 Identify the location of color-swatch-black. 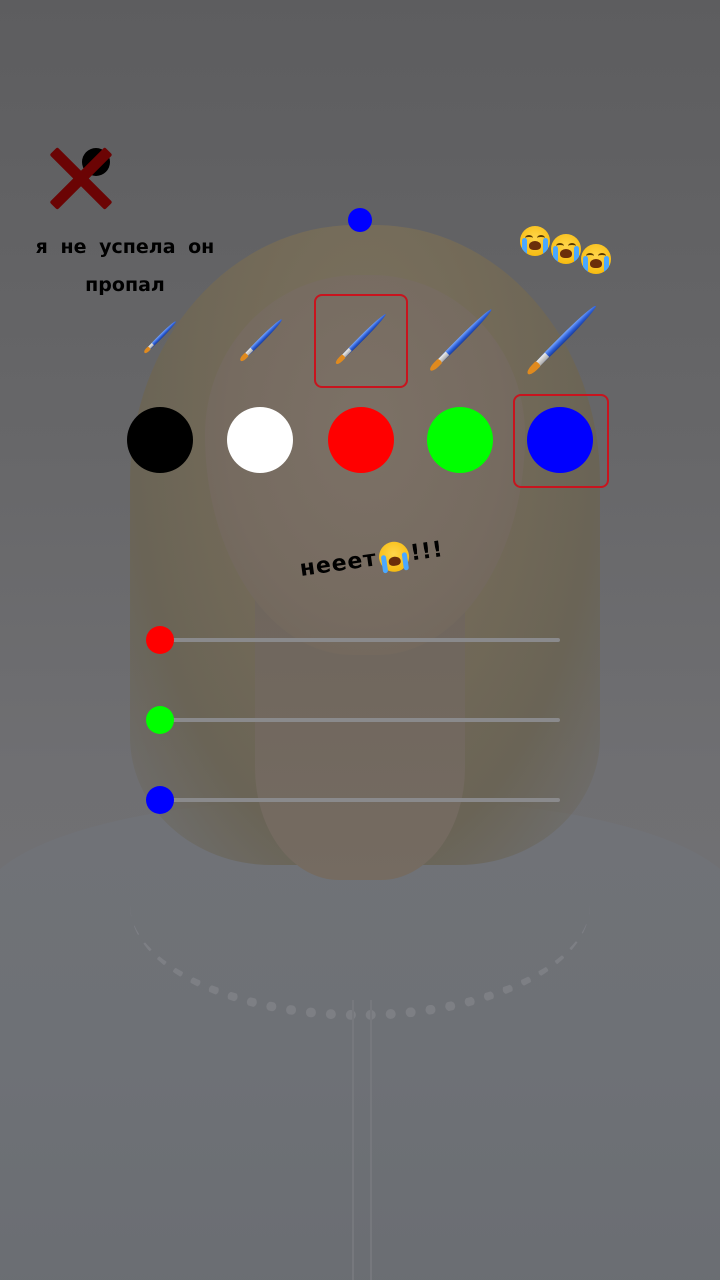
(160, 440).